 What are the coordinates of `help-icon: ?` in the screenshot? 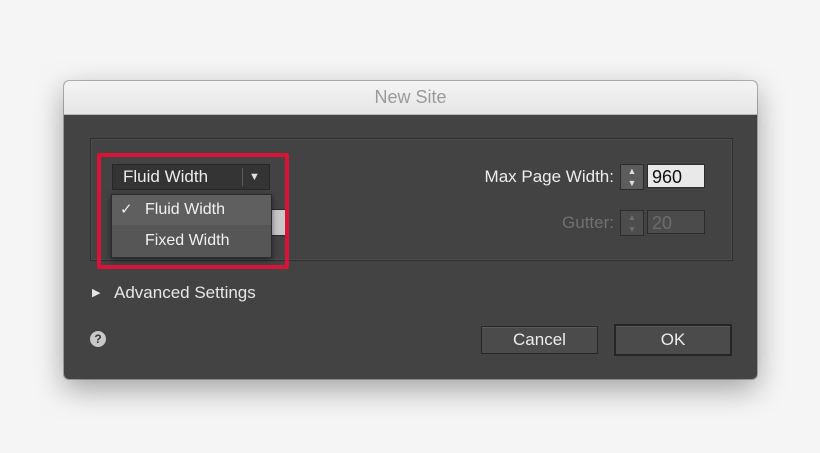 It's located at (98, 339).